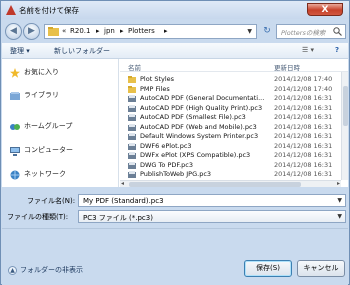 The width and height of the screenshot is (350, 285). What do you see at coordinates (234, 65) in the screenshot?
I see `column-header: 名前 更新日時` at bounding box center [234, 65].